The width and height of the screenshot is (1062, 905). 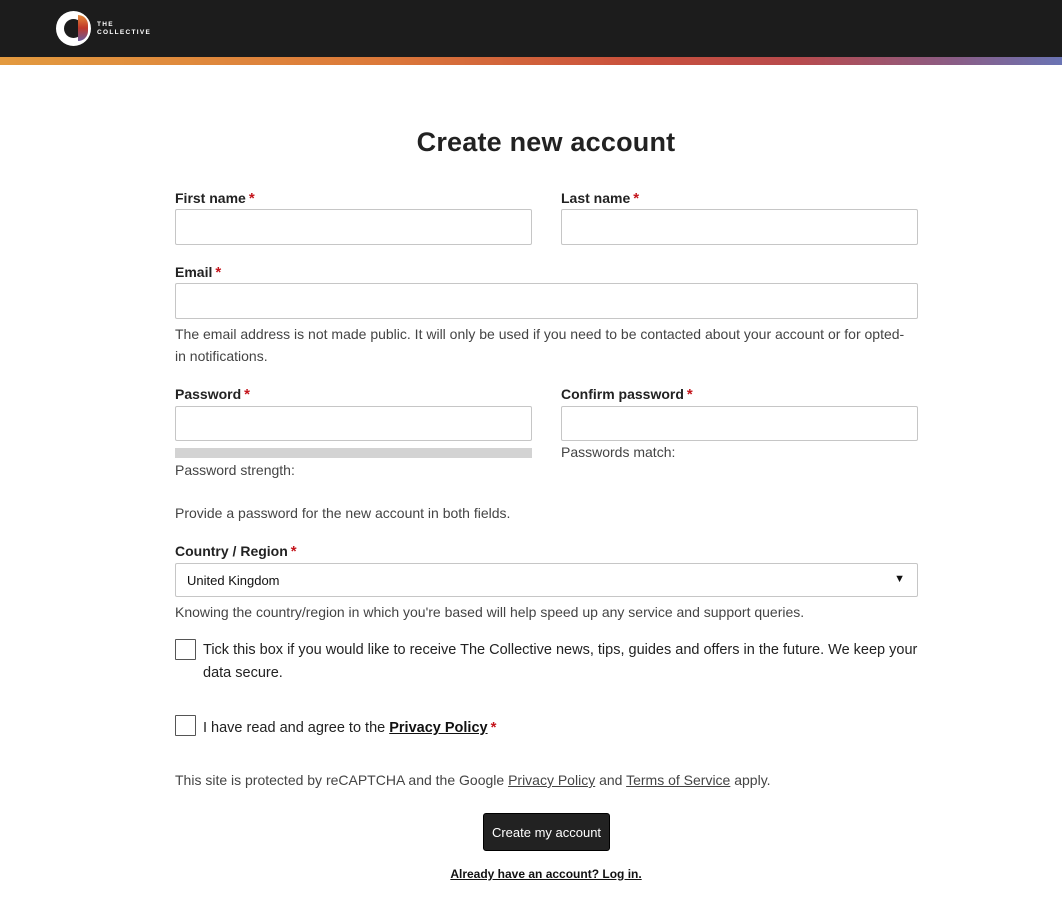 I want to click on create-account-button: Create my account, so click(x=546, y=832).